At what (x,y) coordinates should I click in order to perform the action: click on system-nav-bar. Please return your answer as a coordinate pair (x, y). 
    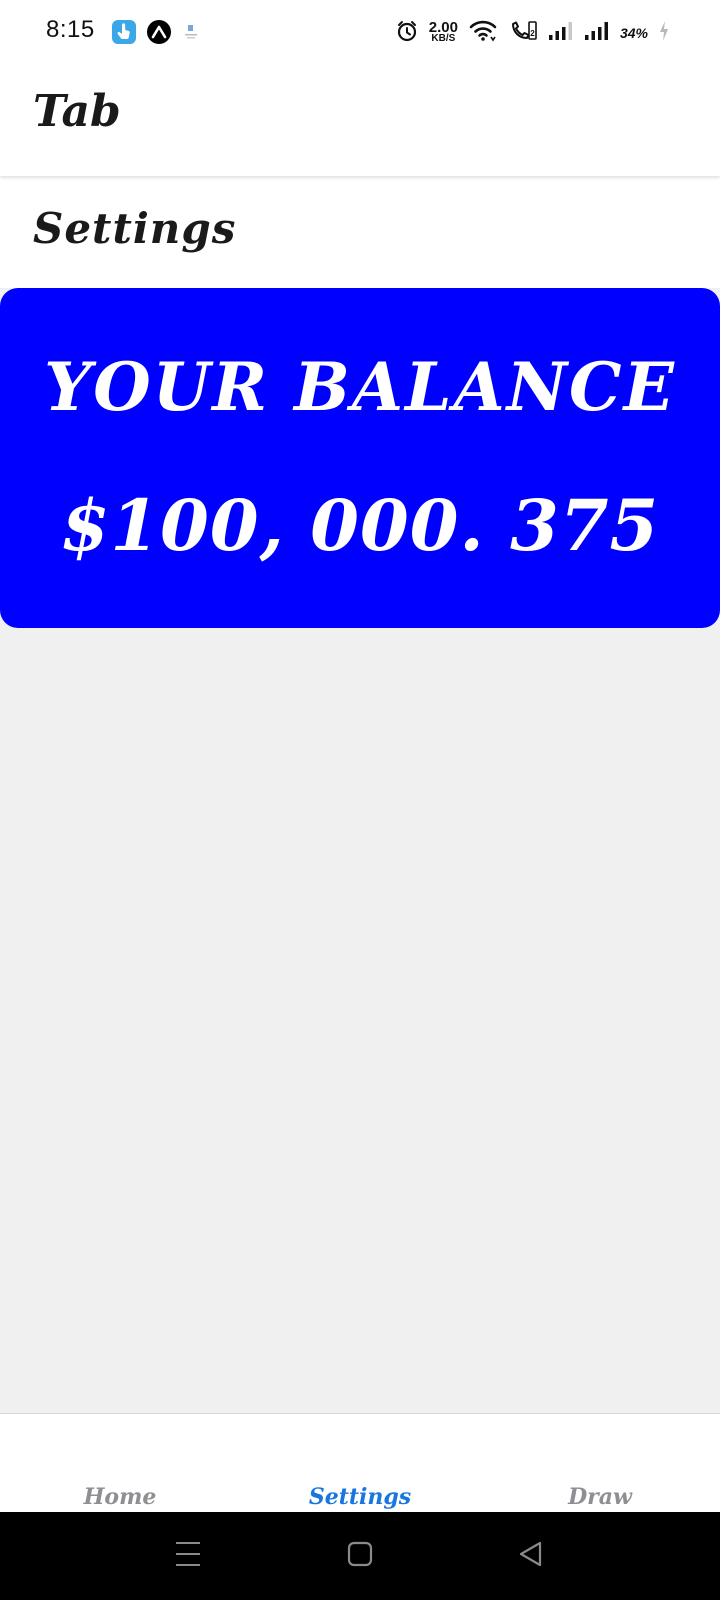
    Looking at the image, I should click on (360, 1556).